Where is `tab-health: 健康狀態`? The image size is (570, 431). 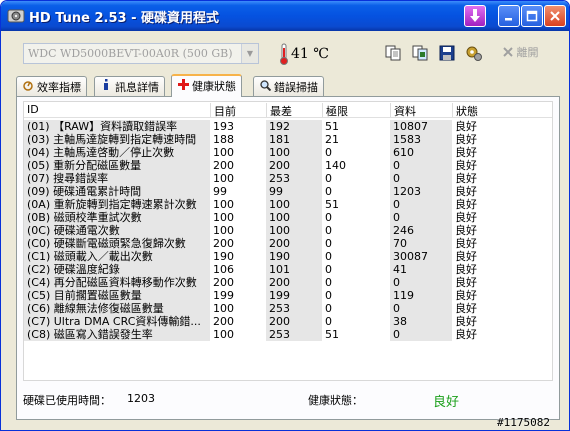
tab-health: 健康狀態 is located at coordinates (206, 85).